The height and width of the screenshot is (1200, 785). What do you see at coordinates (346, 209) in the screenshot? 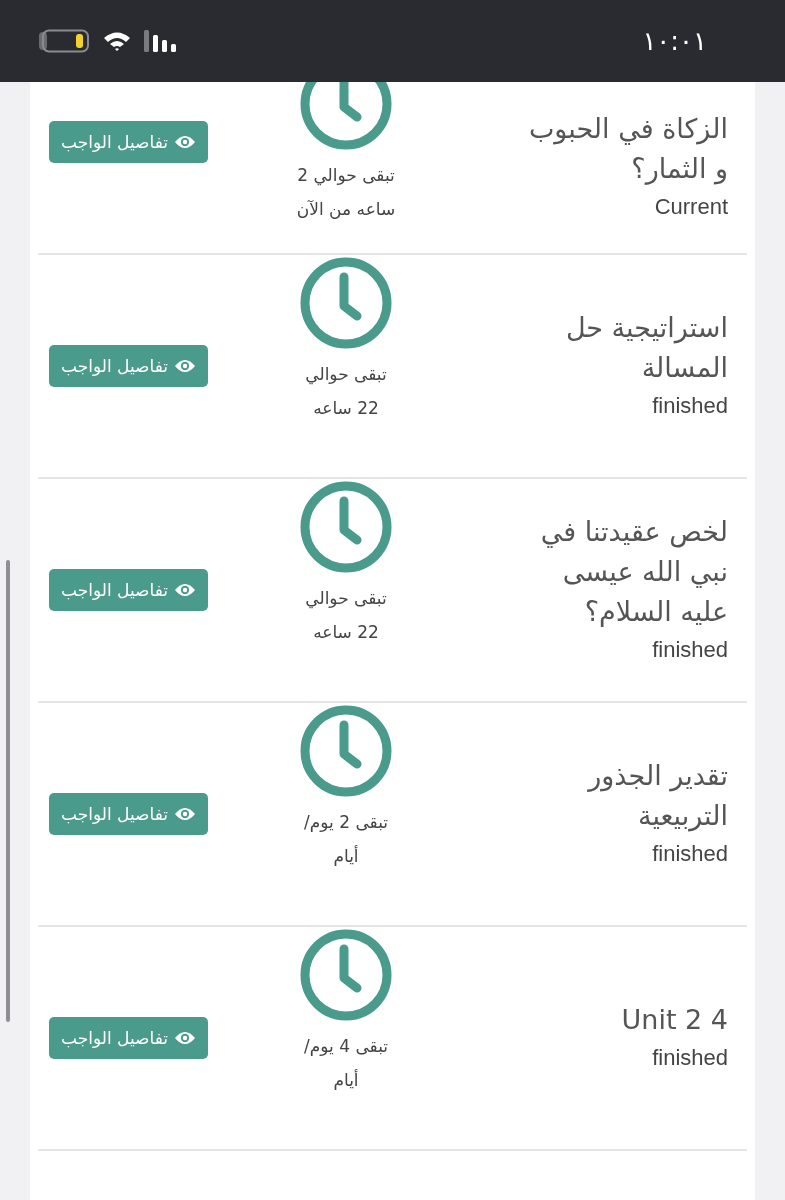
I see `time-remaining: ساعه من الآن` at bounding box center [346, 209].